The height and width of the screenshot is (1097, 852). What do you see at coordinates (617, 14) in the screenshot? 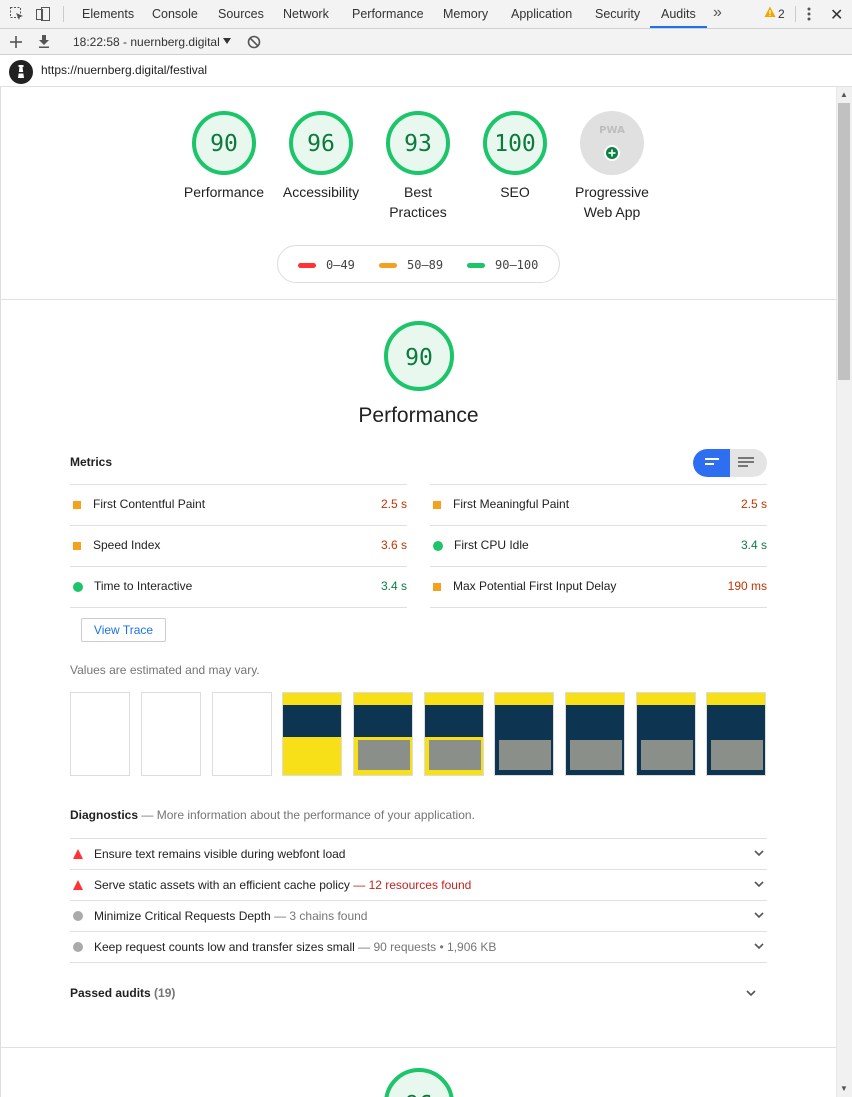
I see `tab-security: Security` at bounding box center [617, 14].